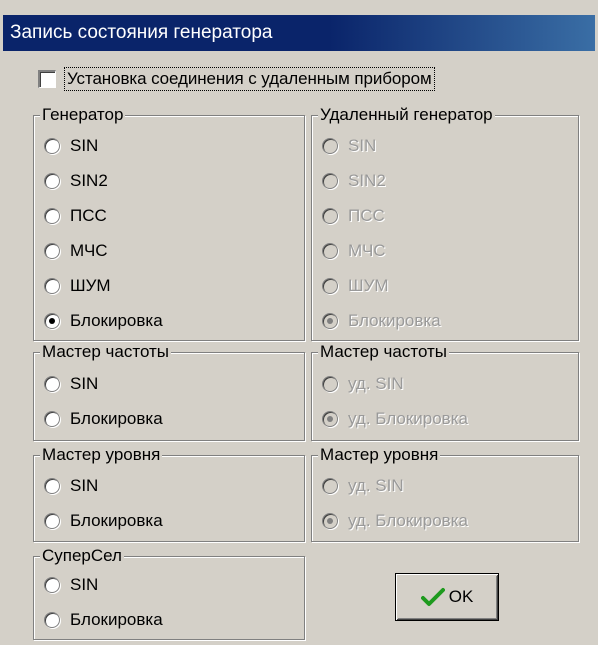  I want to click on remote-connection-checkbox, so click(47, 79).